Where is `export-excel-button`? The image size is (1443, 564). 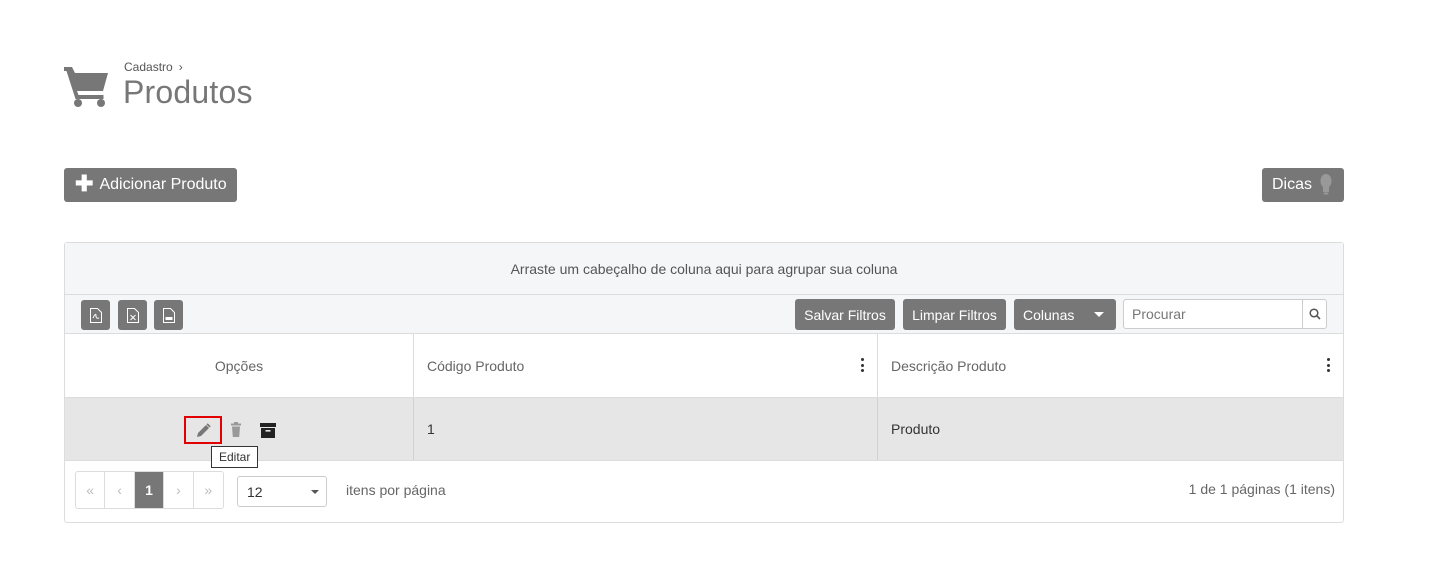
export-excel-button is located at coordinates (132, 315).